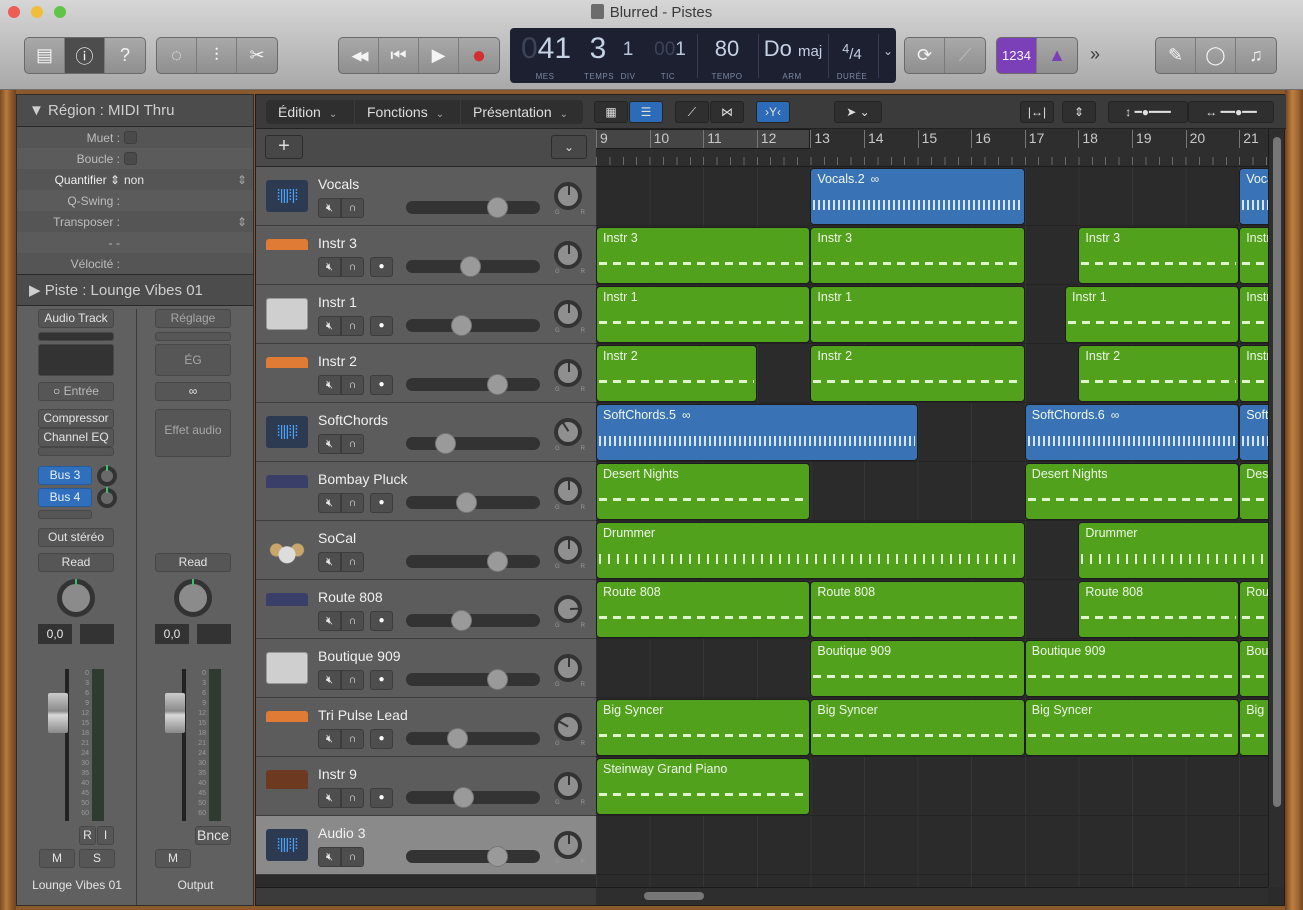 Image resolution: width=1303 pixels, height=910 pixels. I want to click on horizontal-scrollbar, so click(932, 896).